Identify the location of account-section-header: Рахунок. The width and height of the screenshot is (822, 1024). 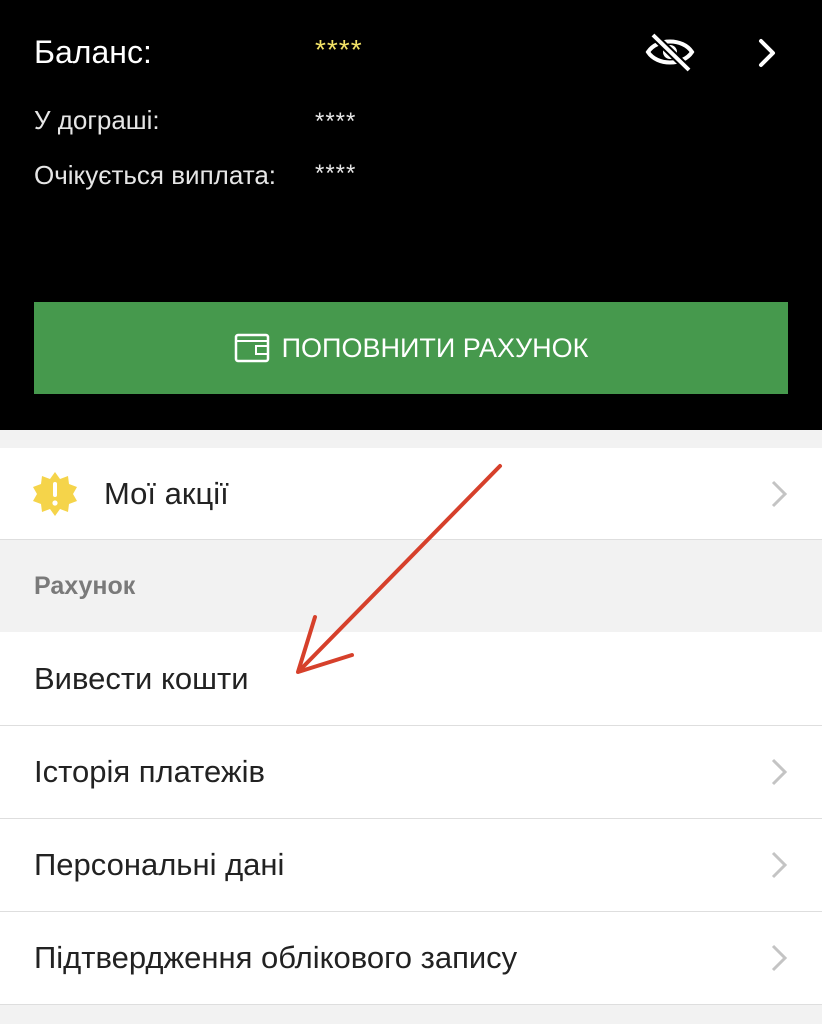
(411, 586).